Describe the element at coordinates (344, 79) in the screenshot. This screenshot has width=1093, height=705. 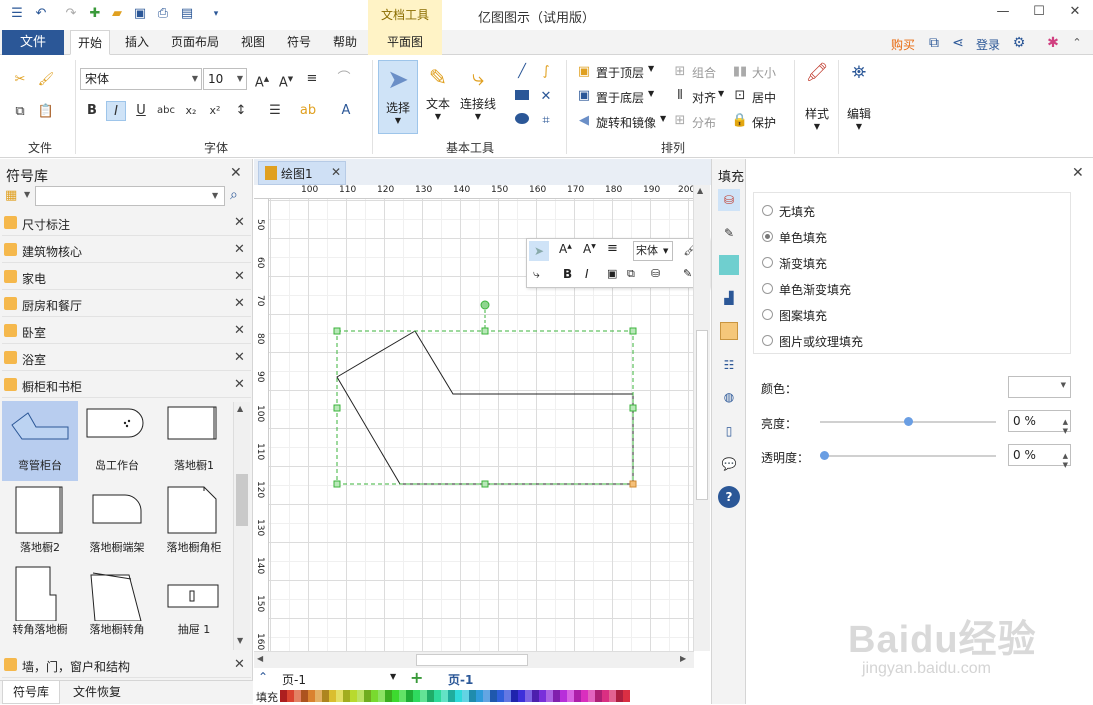
I see `text-path-icon: ⌒` at that location.